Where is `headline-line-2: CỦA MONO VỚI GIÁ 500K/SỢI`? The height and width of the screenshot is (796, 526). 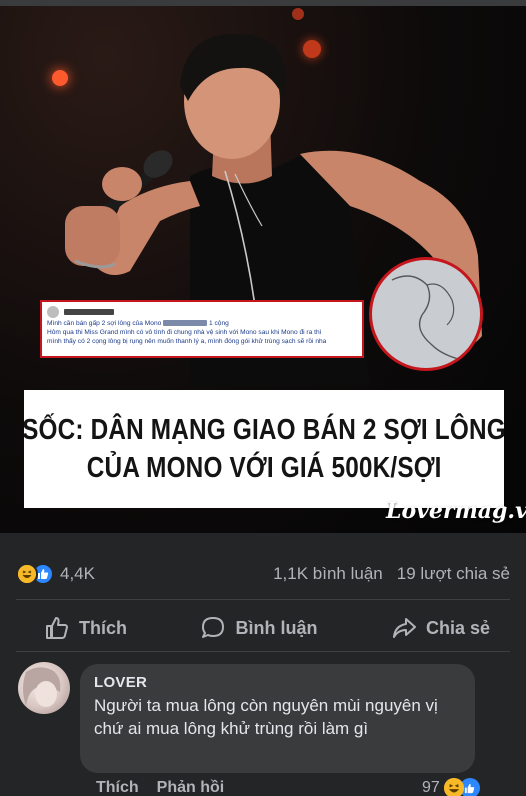
headline-line-2: CỦA MONO VỚI GIÁ 500K/SỢI is located at coordinates (264, 468).